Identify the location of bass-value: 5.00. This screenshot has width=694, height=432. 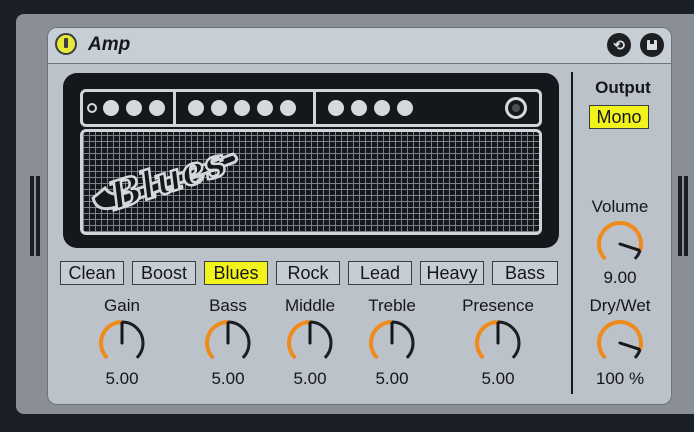
(228, 378).